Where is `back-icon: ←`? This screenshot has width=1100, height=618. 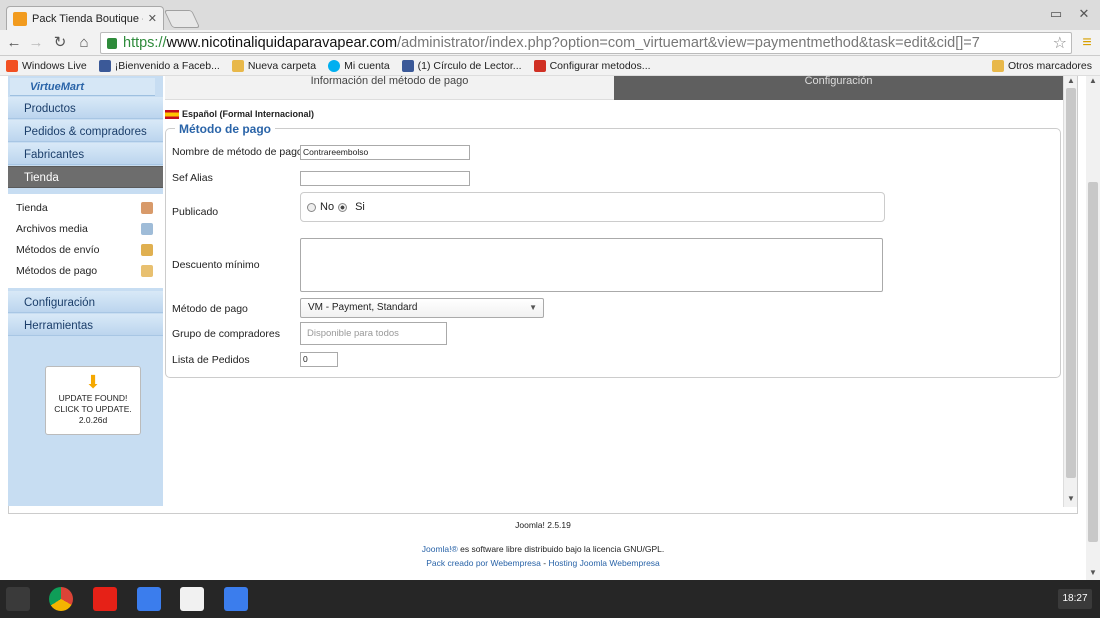
back-icon: ← is located at coordinates (14, 43).